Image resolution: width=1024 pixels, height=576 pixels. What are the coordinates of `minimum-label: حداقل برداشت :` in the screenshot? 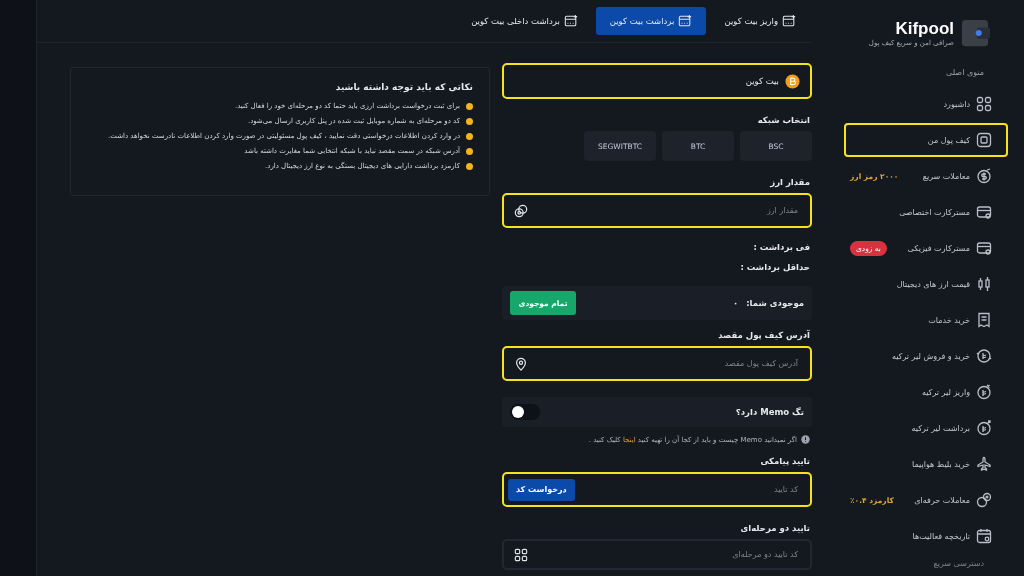 It's located at (774, 267).